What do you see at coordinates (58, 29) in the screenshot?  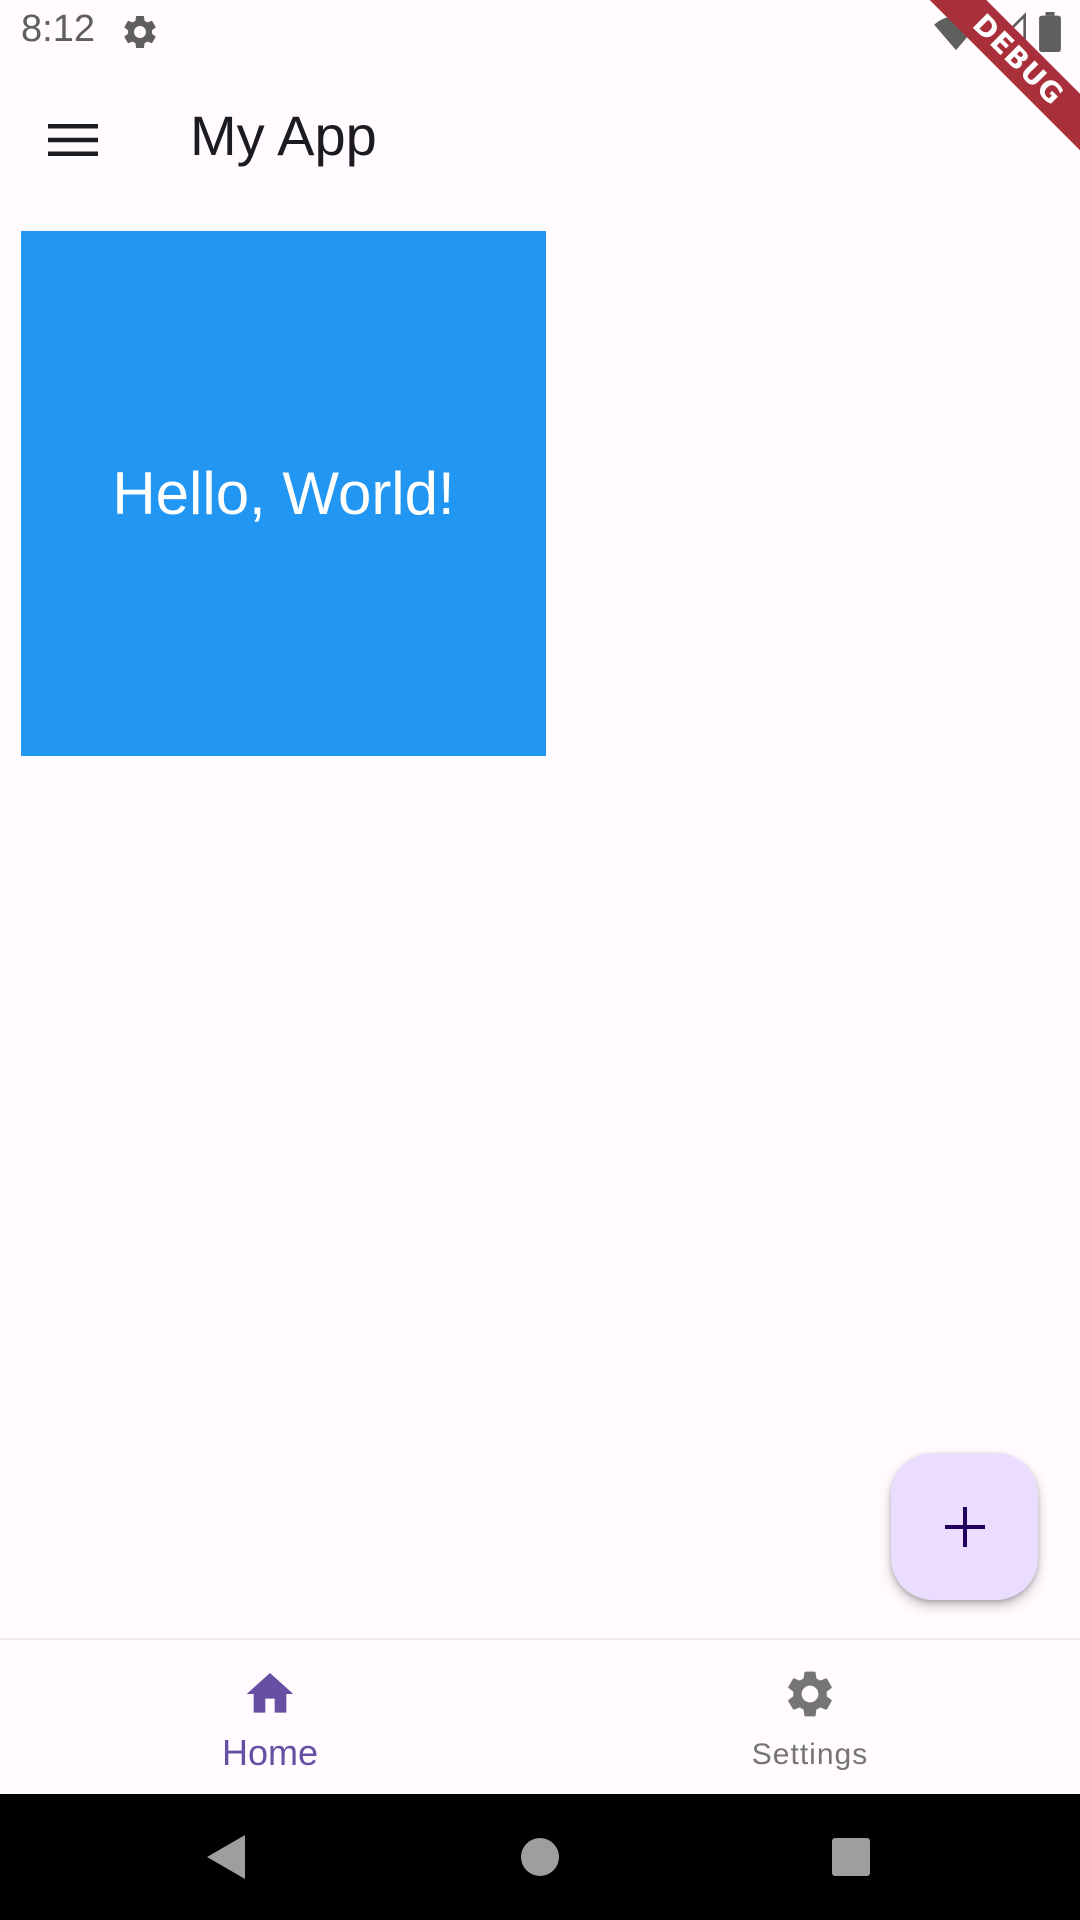 I see `status-time: 8:12` at bounding box center [58, 29].